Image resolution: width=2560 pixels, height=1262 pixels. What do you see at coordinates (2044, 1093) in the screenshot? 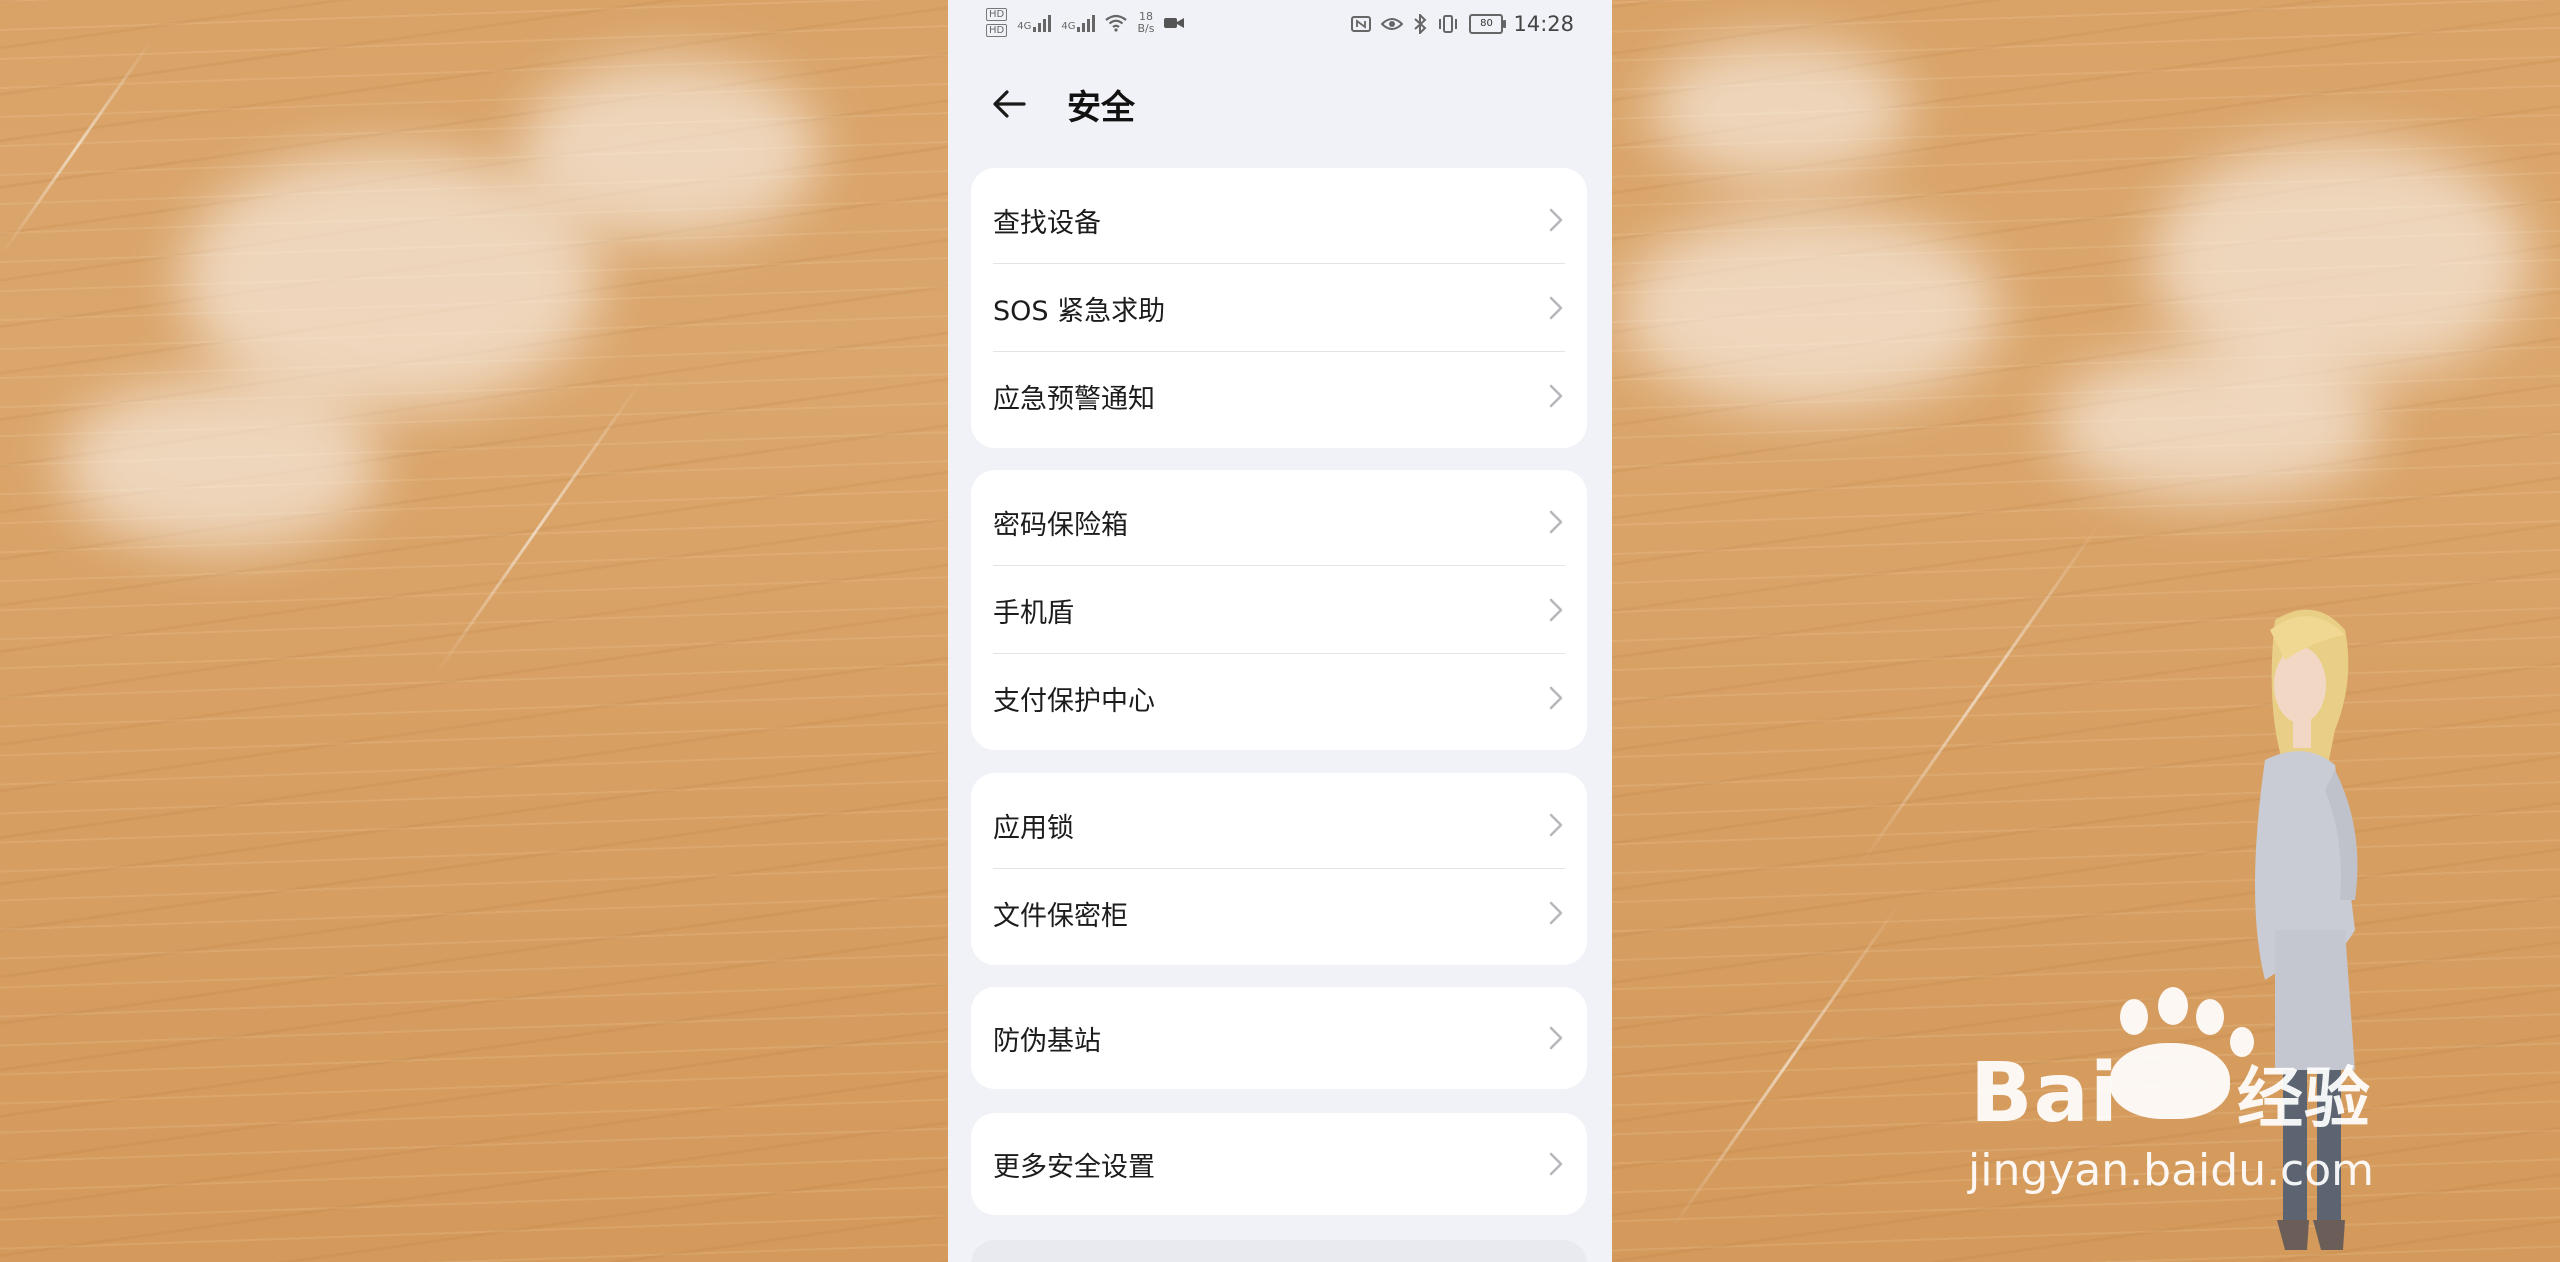
I see `watermark-brand-left: Bai` at bounding box center [2044, 1093].